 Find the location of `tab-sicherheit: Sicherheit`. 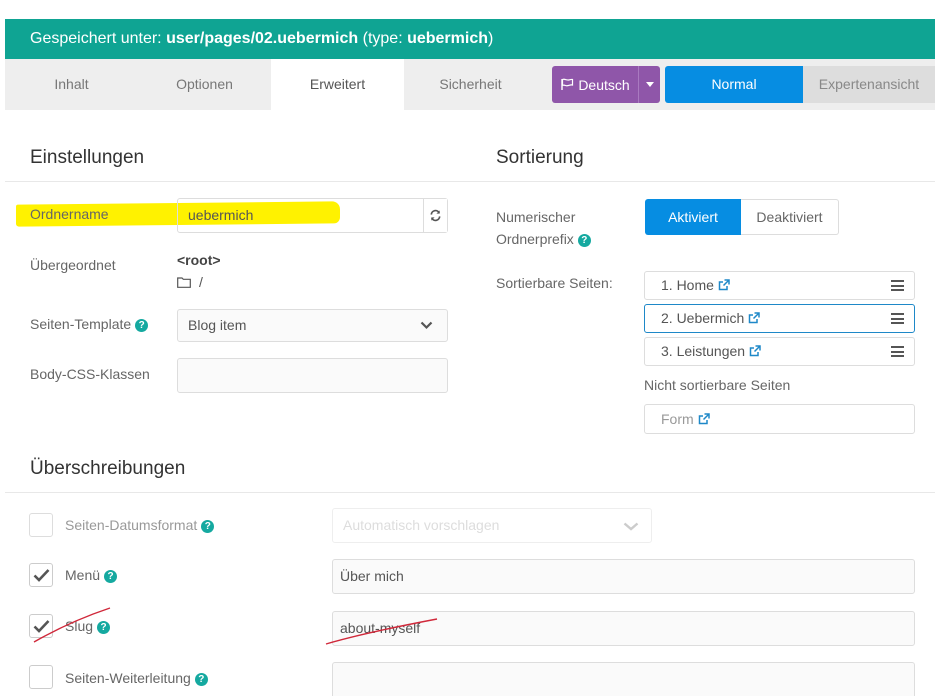

tab-sicherheit: Sicherheit is located at coordinates (470, 84).